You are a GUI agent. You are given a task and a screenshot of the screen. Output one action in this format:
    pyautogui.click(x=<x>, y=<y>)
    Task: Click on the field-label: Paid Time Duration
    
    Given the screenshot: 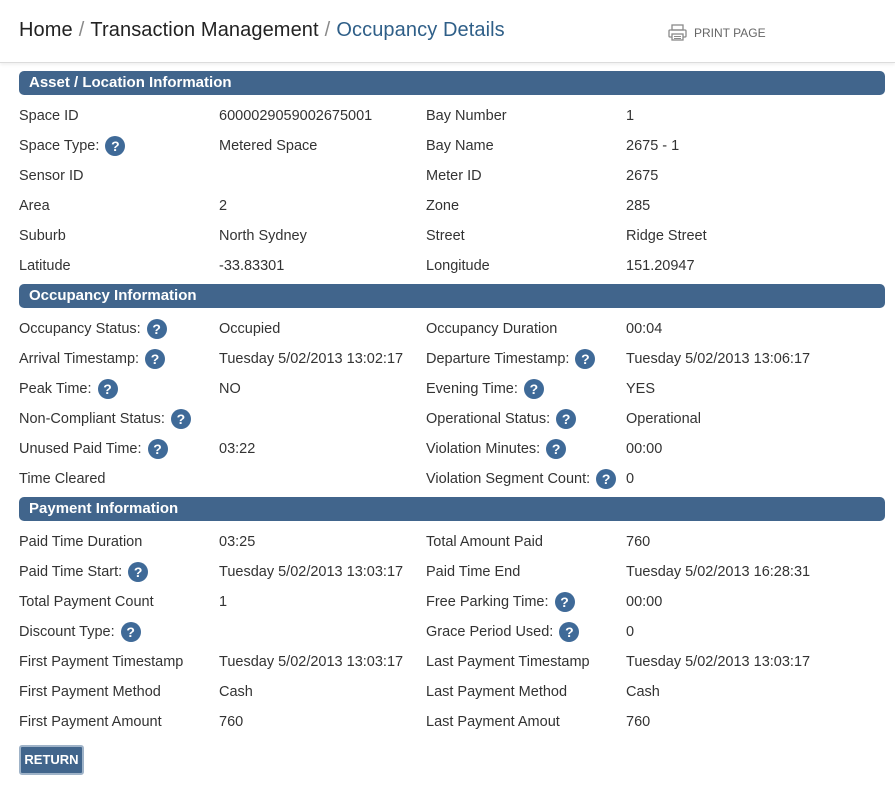 What is the action you would take?
    pyautogui.click(x=81, y=542)
    